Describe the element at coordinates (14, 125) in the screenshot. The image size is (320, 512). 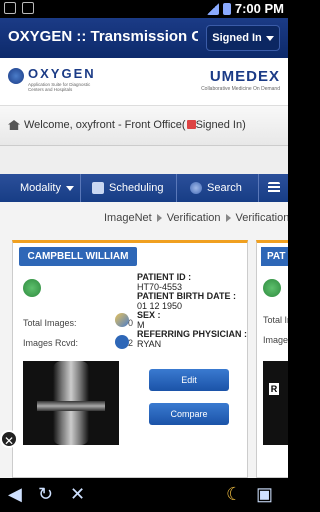
I see `home-icon` at that location.